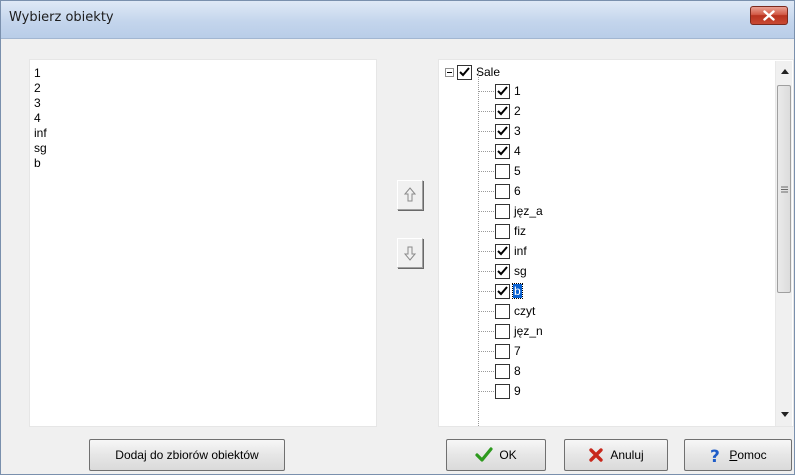 The image size is (795, 475). Describe the element at coordinates (496, 455) in the screenshot. I see `ok-button: OK` at that location.